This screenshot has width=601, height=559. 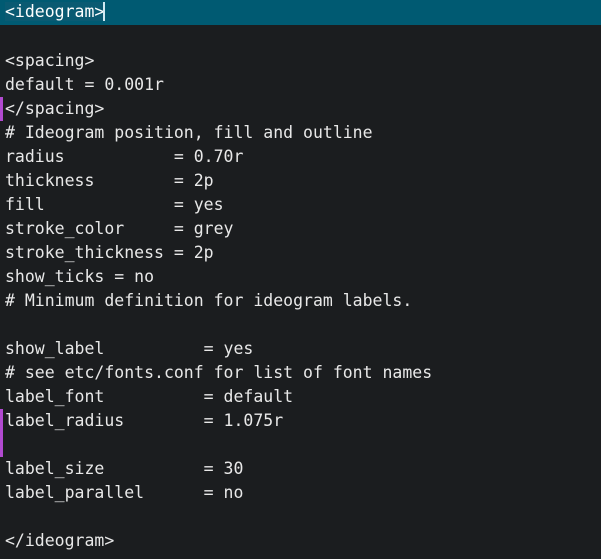 I want to click on code-line: fill = yes, so click(x=300, y=205).